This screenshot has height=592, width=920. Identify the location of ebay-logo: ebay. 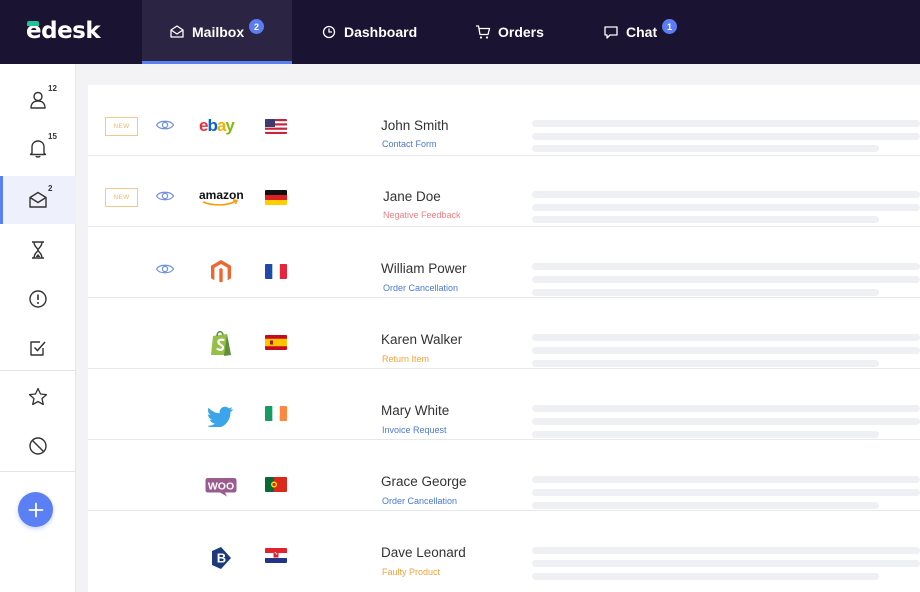
(221, 126).